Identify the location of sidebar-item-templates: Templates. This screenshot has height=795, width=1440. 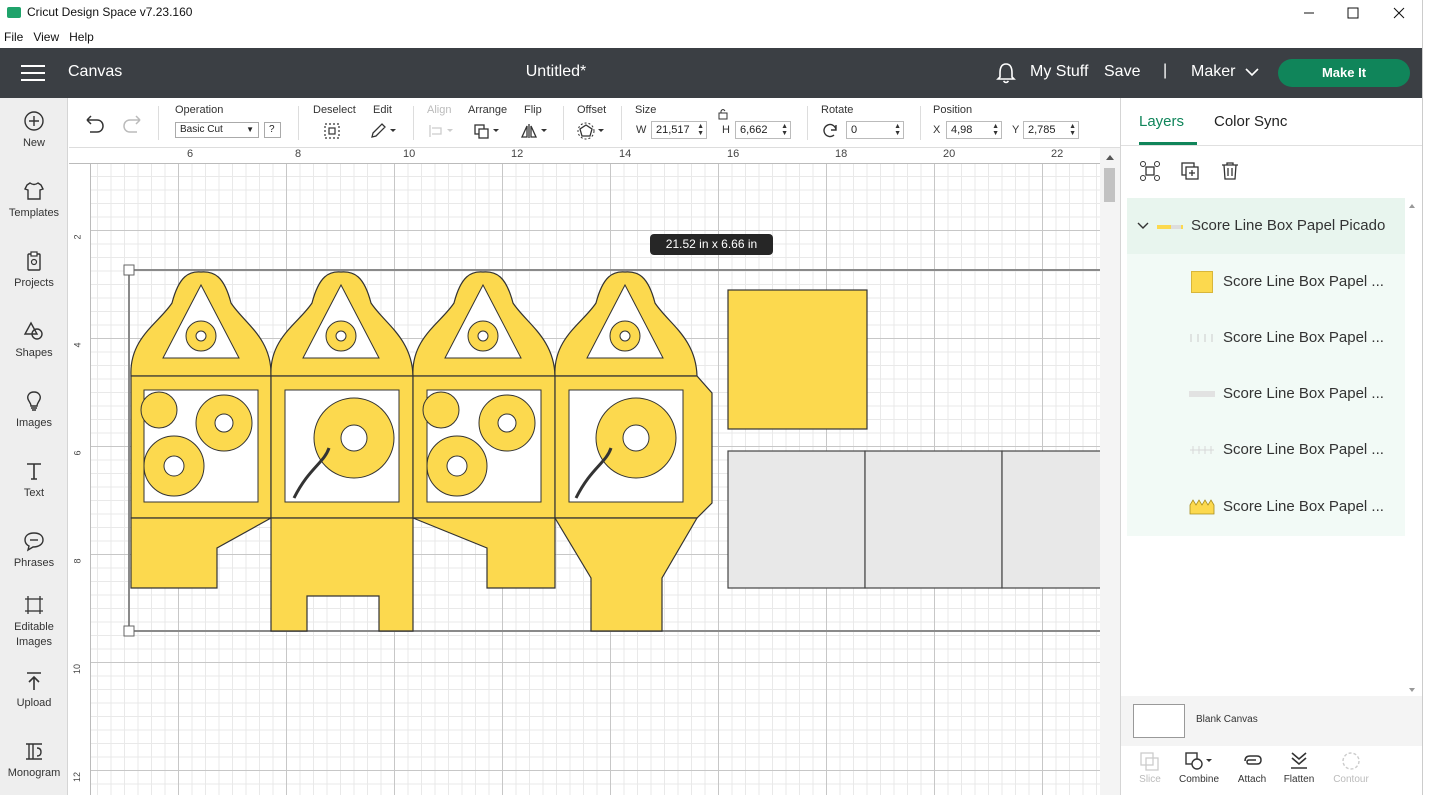
(34, 200).